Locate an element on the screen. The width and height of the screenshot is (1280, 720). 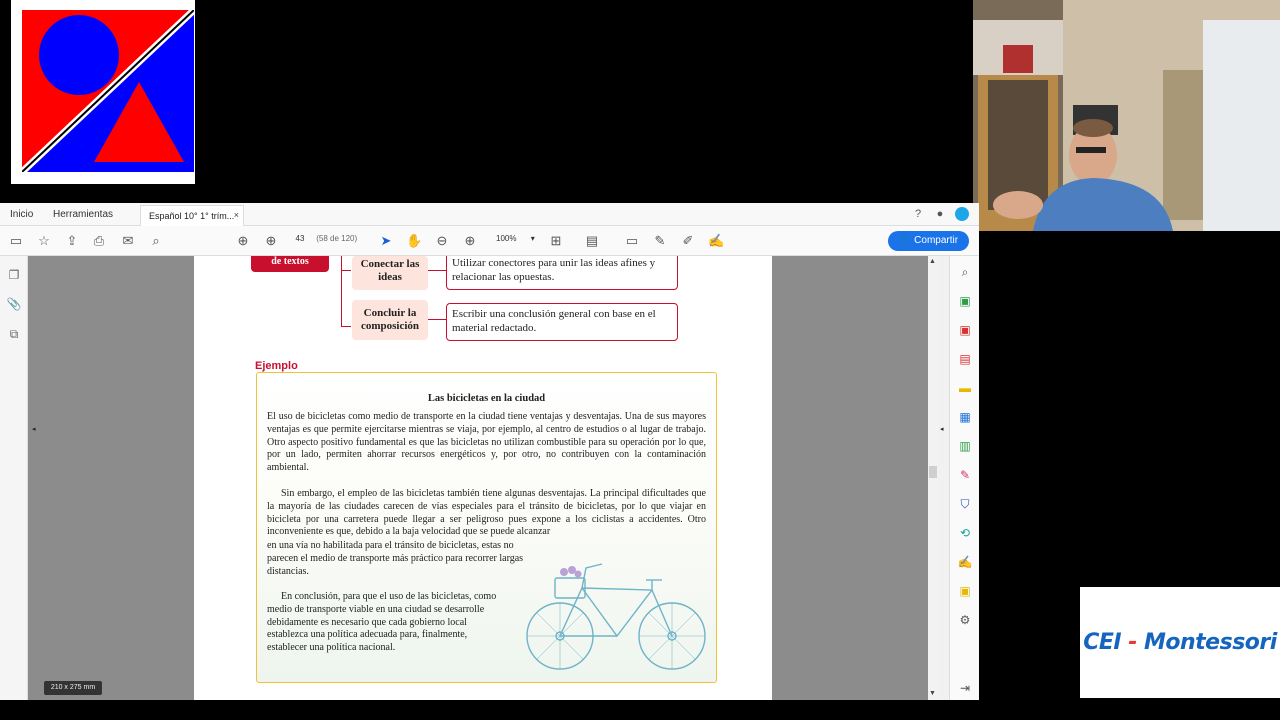
close-tab-icon: × is located at coordinates (236, 215).